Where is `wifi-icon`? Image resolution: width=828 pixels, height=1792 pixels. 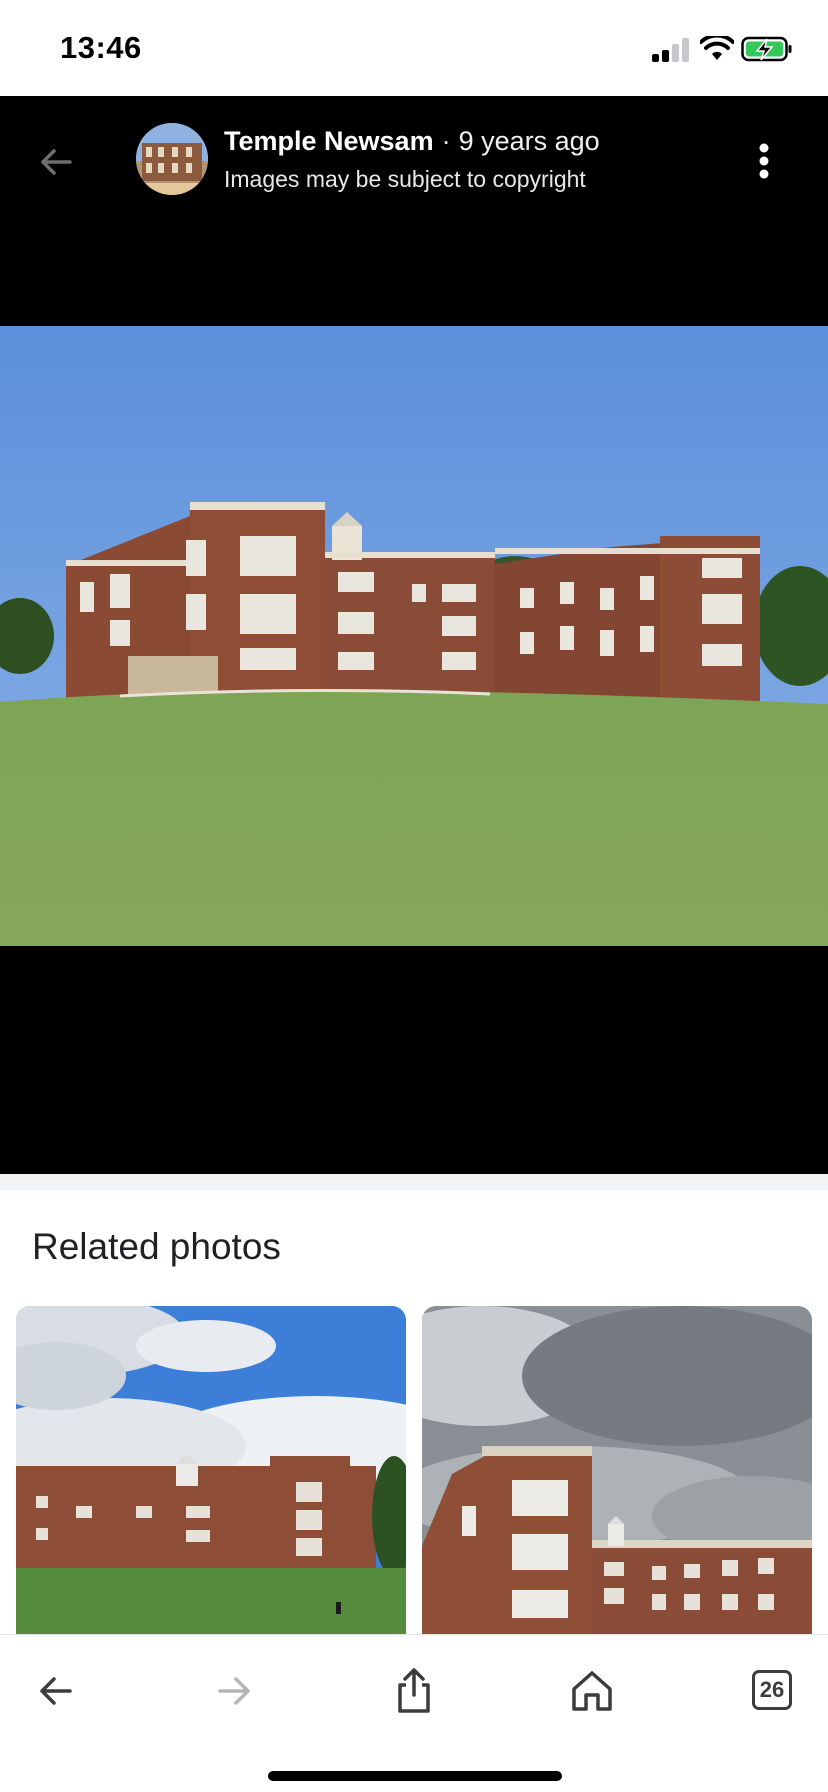 wifi-icon is located at coordinates (717, 48).